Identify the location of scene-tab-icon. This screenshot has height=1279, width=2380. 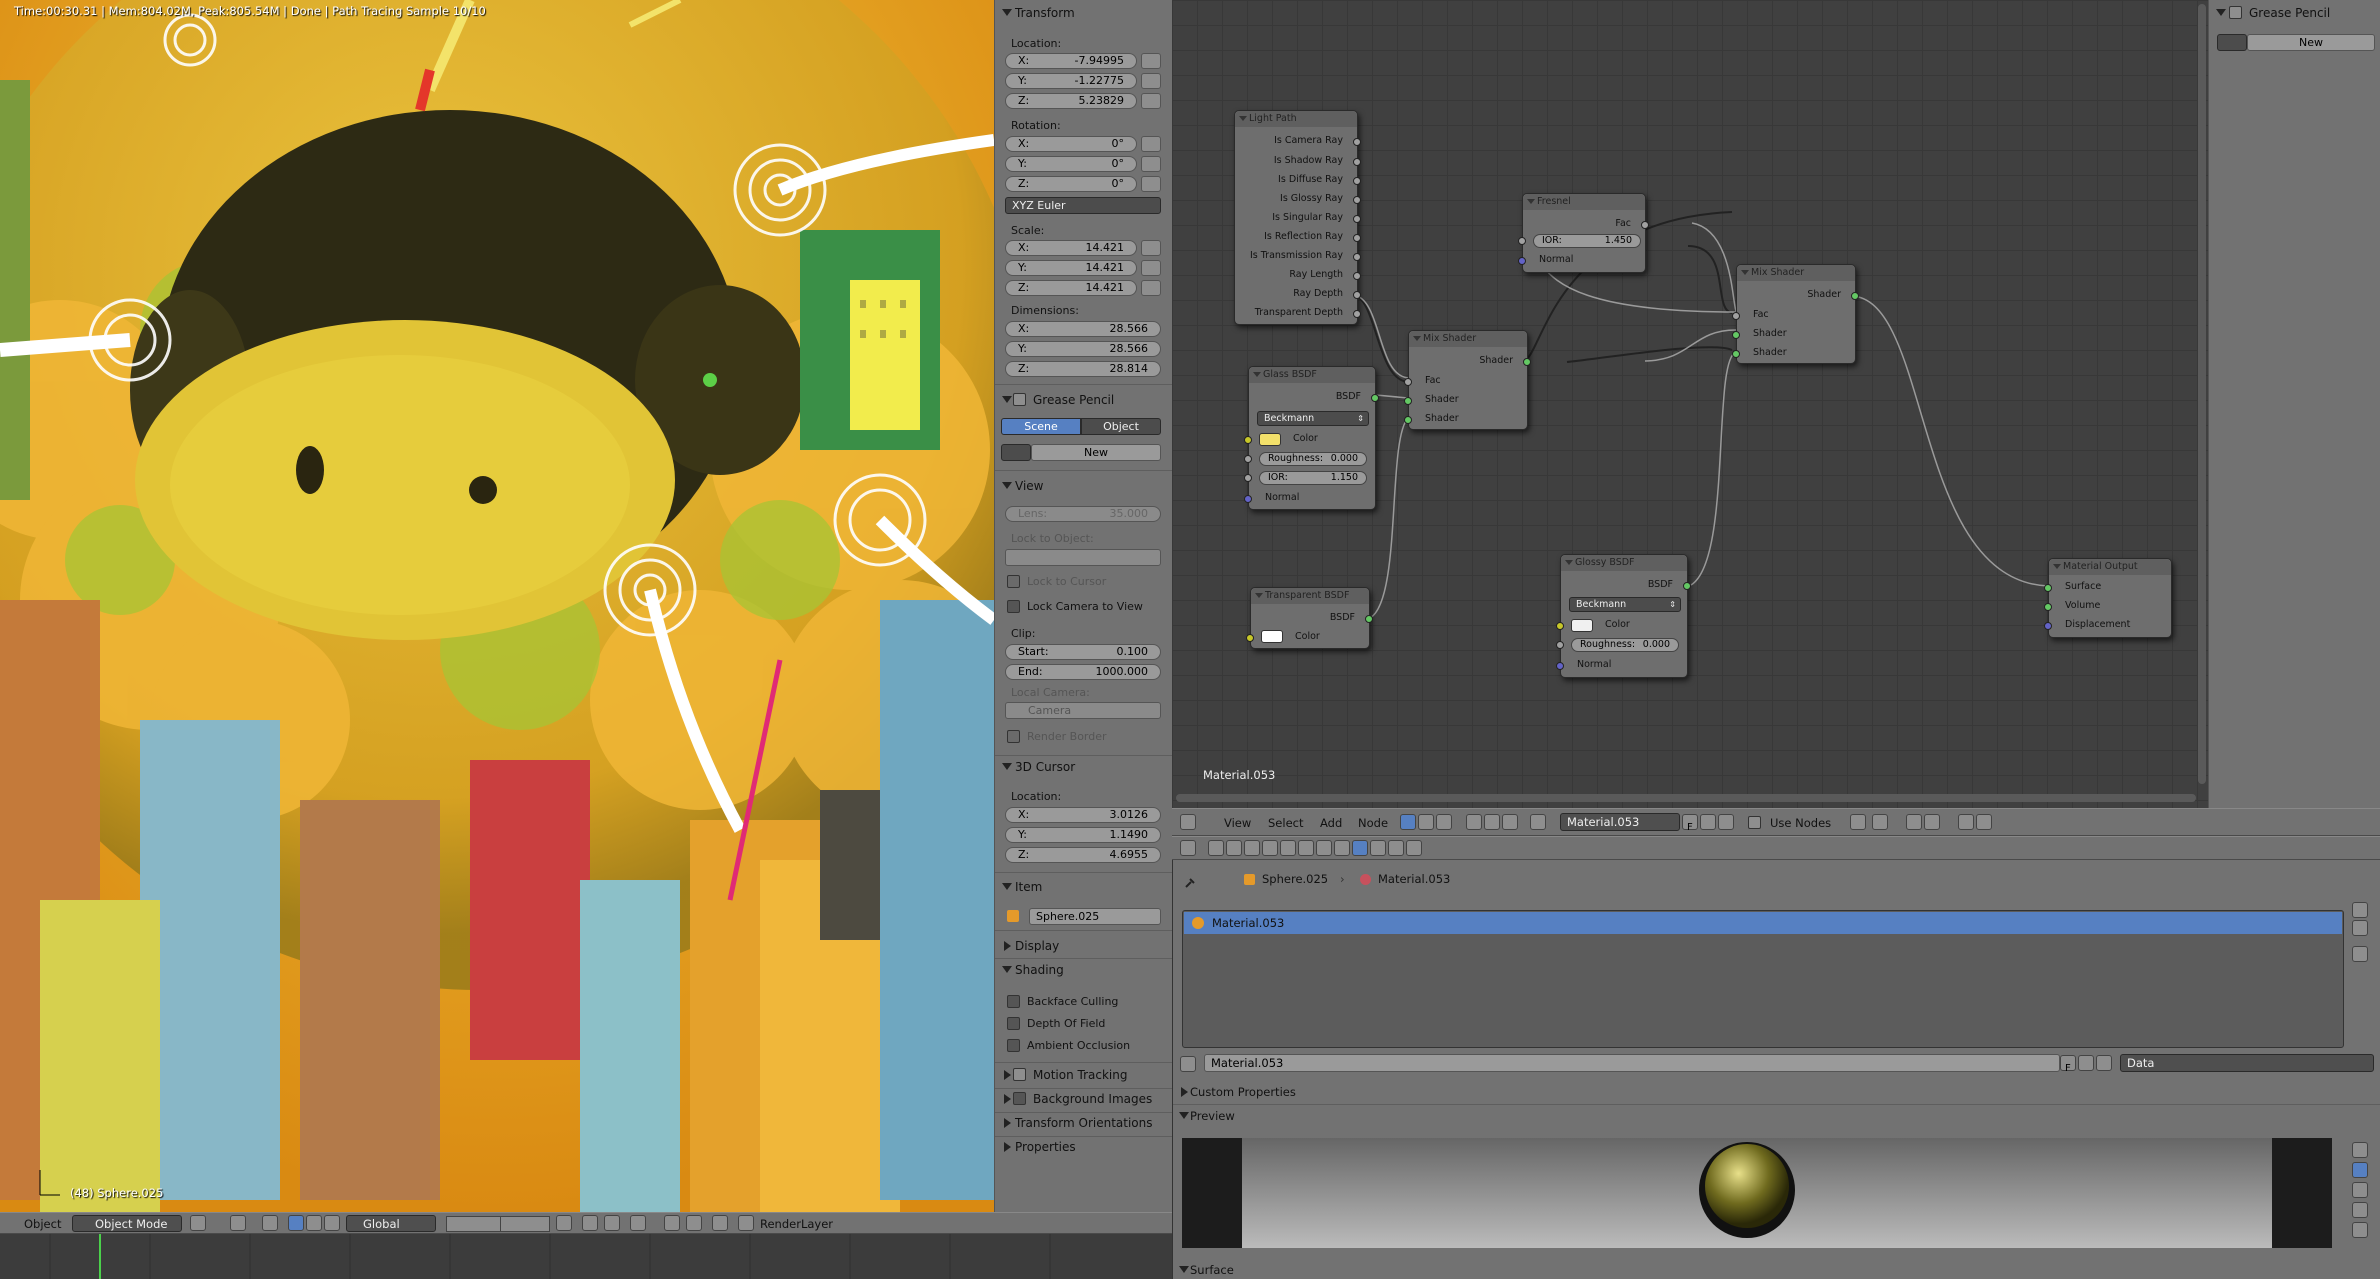
(1252, 848).